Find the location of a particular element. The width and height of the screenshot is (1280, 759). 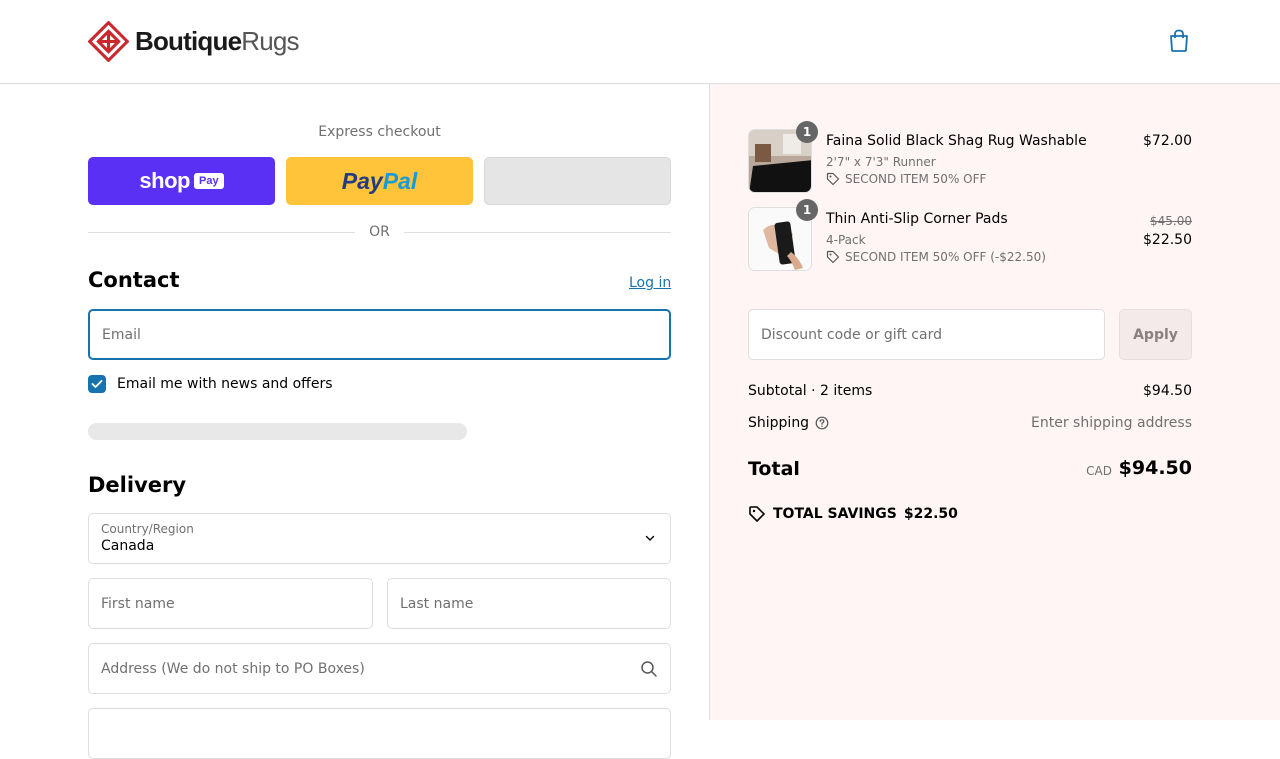

shipping-row: Shipping Enter shipping address is located at coordinates (970, 423).